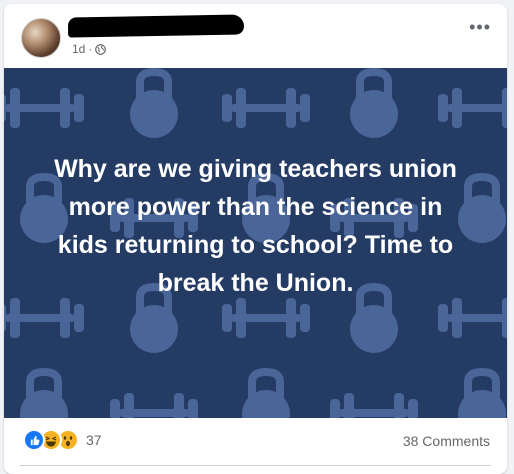 This screenshot has width=514, height=474. I want to click on post-header: 1d · •••, so click(255, 36).